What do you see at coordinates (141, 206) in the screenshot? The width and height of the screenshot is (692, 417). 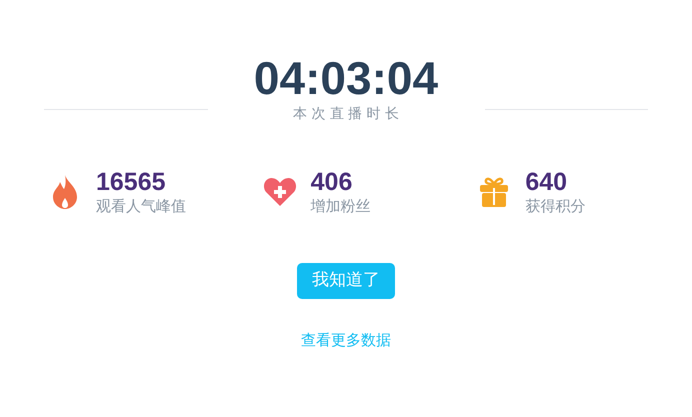 I see `stat-label: 观看人气峰值` at bounding box center [141, 206].